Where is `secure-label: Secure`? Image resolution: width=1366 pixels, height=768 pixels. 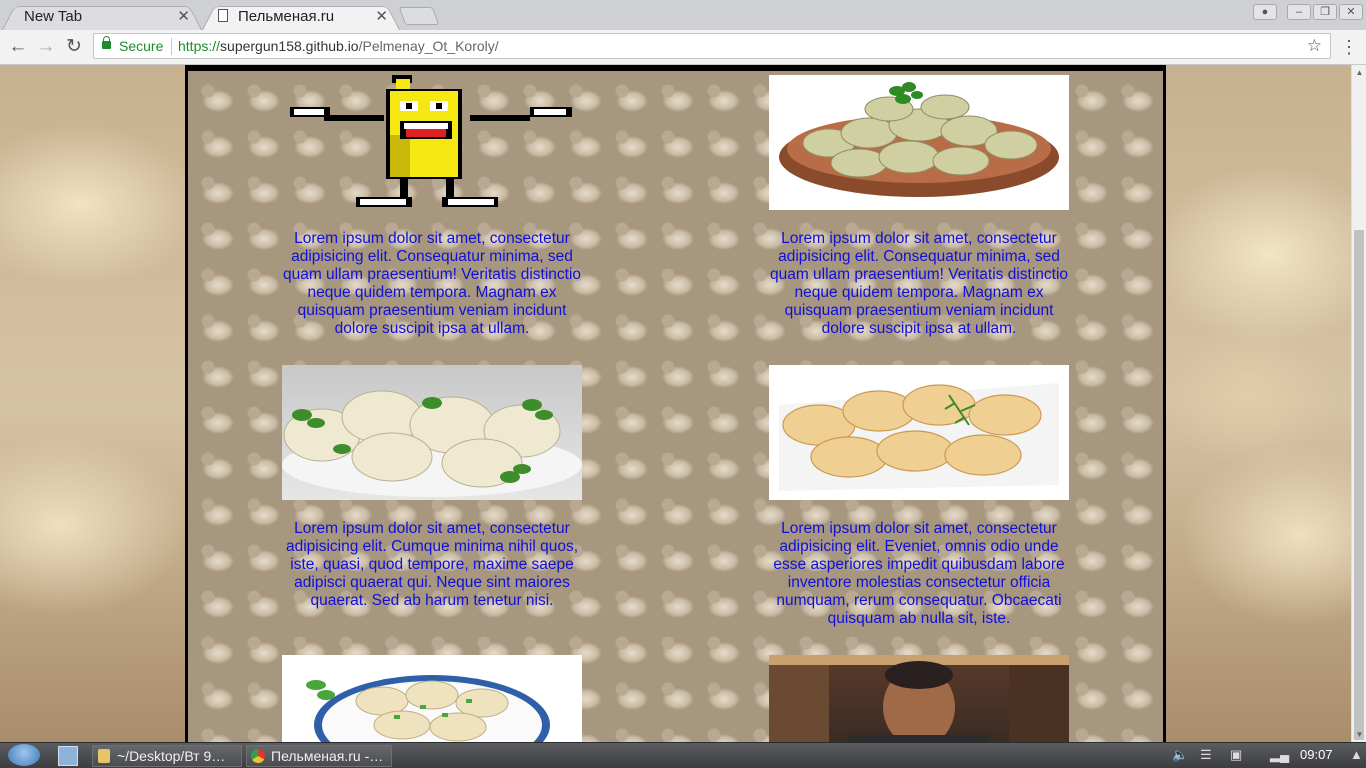
secure-label: Secure is located at coordinates (141, 46).